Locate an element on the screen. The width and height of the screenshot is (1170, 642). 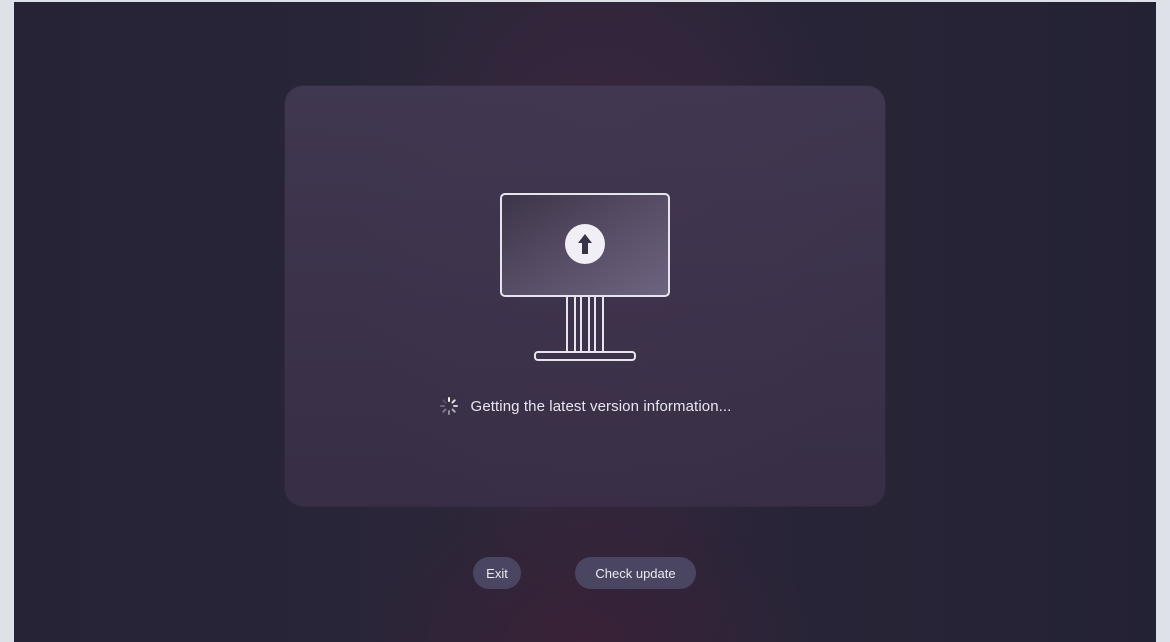
exit-button: Exit is located at coordinates (497, 573).